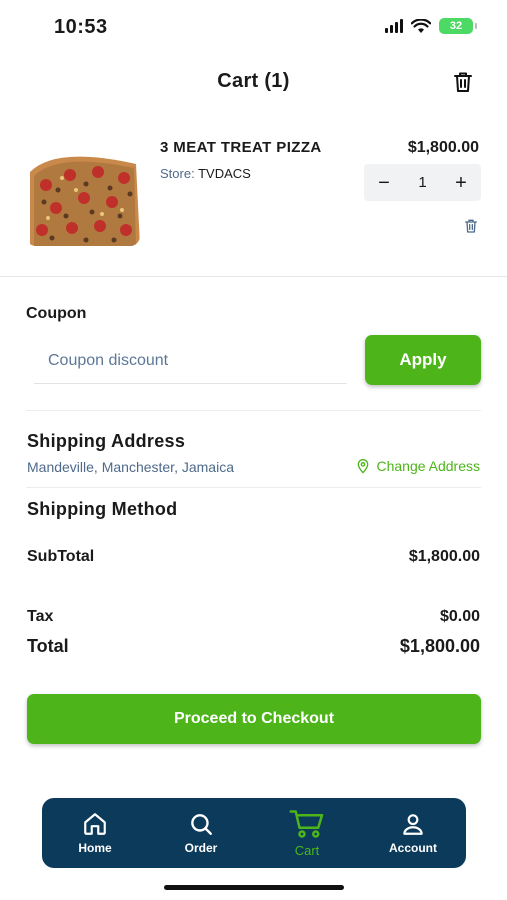 This screenshot has height=900, width=507. What do you see at coordinates (428, 466) in the screenshot?
I see `change-address-label: Change Address` at bounding box center [428, 466].